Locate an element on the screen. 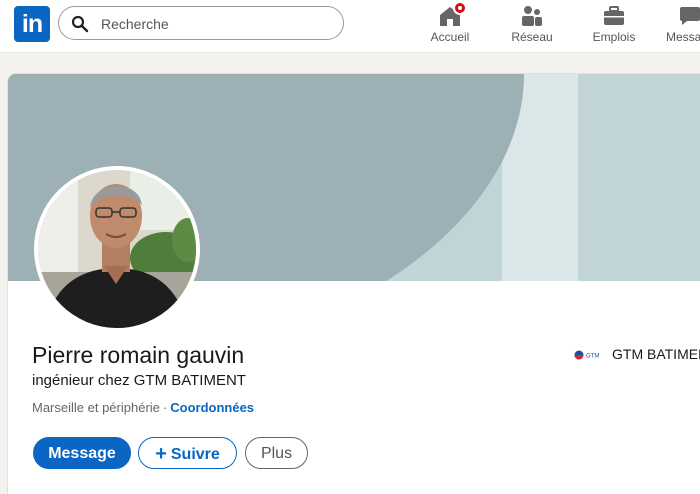 The image size is (700, 494). message-button: Message is located at coordinates (82, 453).